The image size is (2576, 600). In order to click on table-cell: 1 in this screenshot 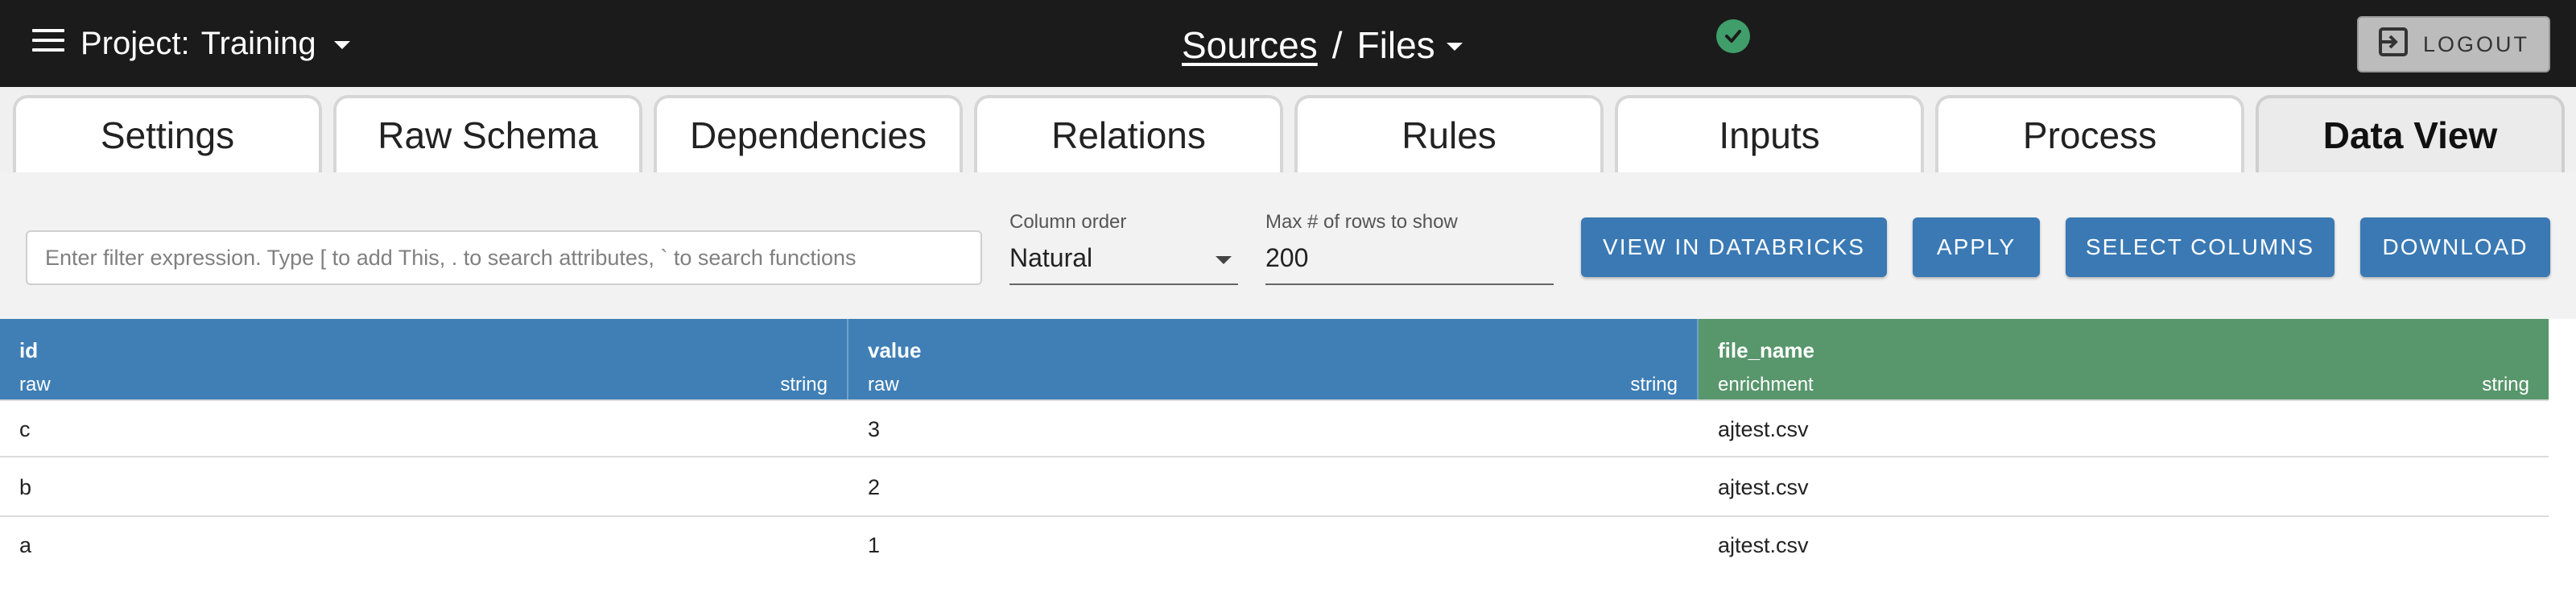, I will do `click(874, 545)`.